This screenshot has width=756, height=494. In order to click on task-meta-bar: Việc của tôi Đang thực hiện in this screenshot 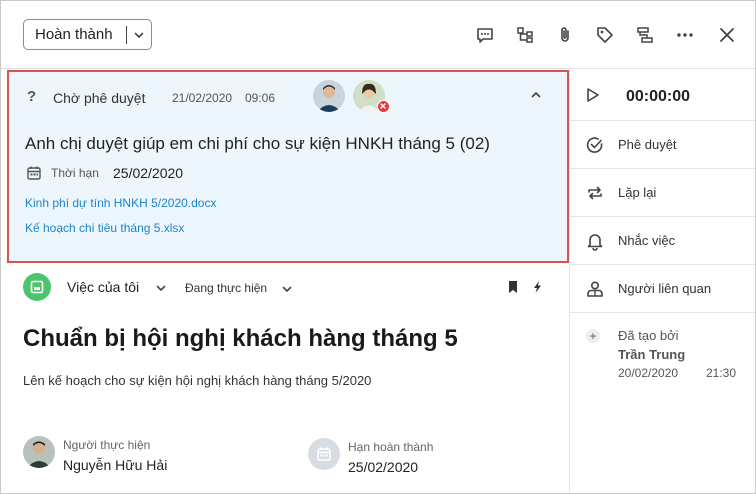, I will do `click(288, 288)`.